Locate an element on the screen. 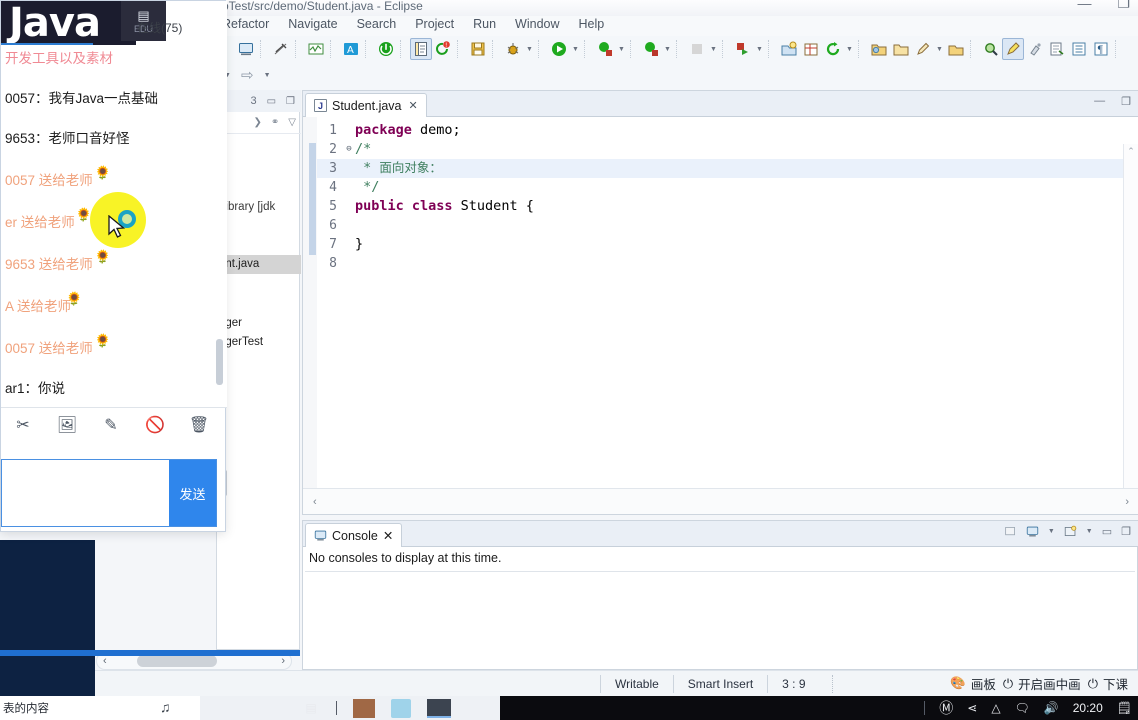 This screenshot has height=720, width=1138. editor-line-5: 5 public class Student { is located at coordinates (727, 206).